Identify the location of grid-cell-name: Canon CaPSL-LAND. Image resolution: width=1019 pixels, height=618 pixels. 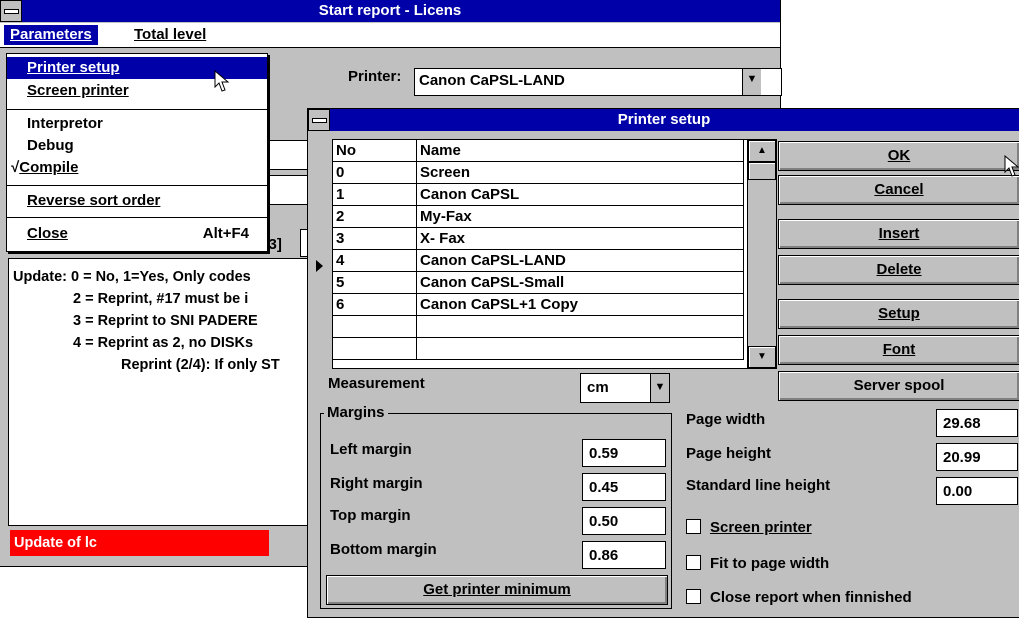
(580, 261).